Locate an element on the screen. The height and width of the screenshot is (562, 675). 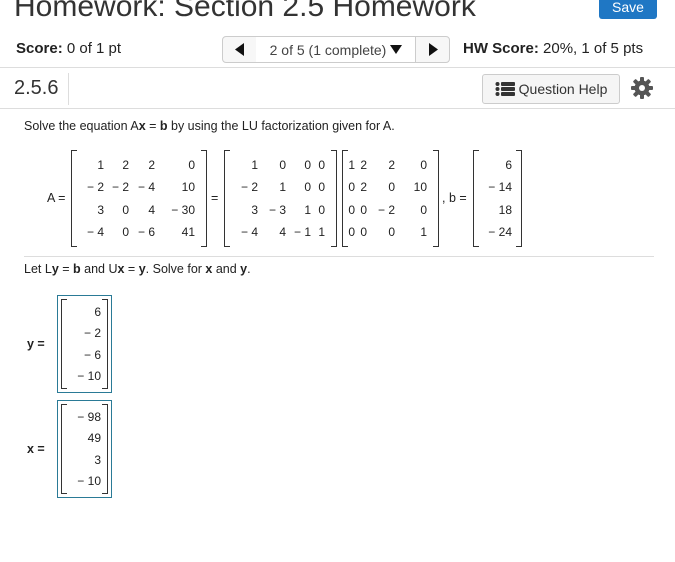
instruction-part: b is located at coordinates (163, 126).